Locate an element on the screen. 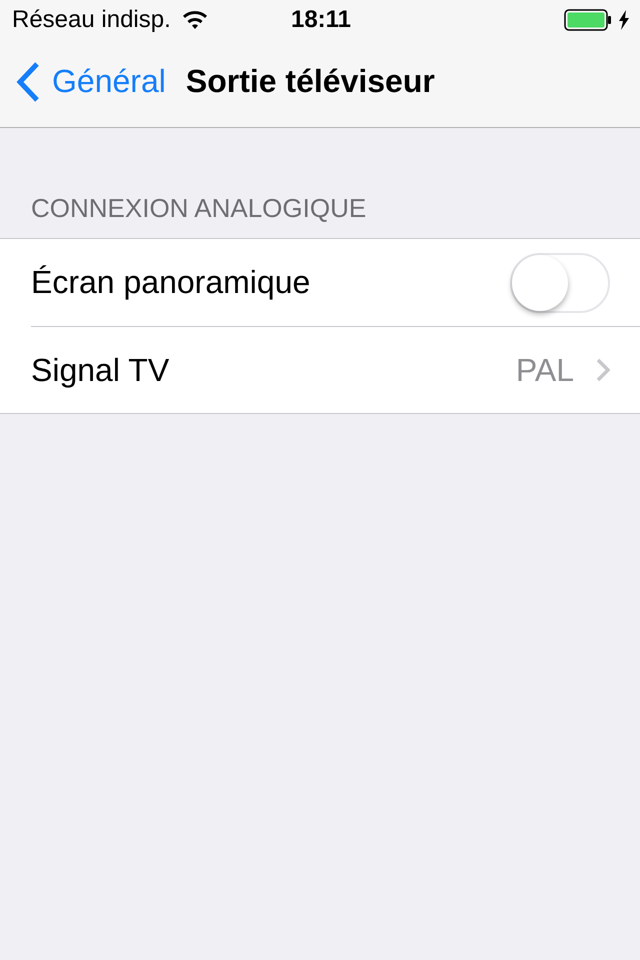 The width and height of the screenshot is (640, 960). wifi-icon is located at coordinates (194, 20).